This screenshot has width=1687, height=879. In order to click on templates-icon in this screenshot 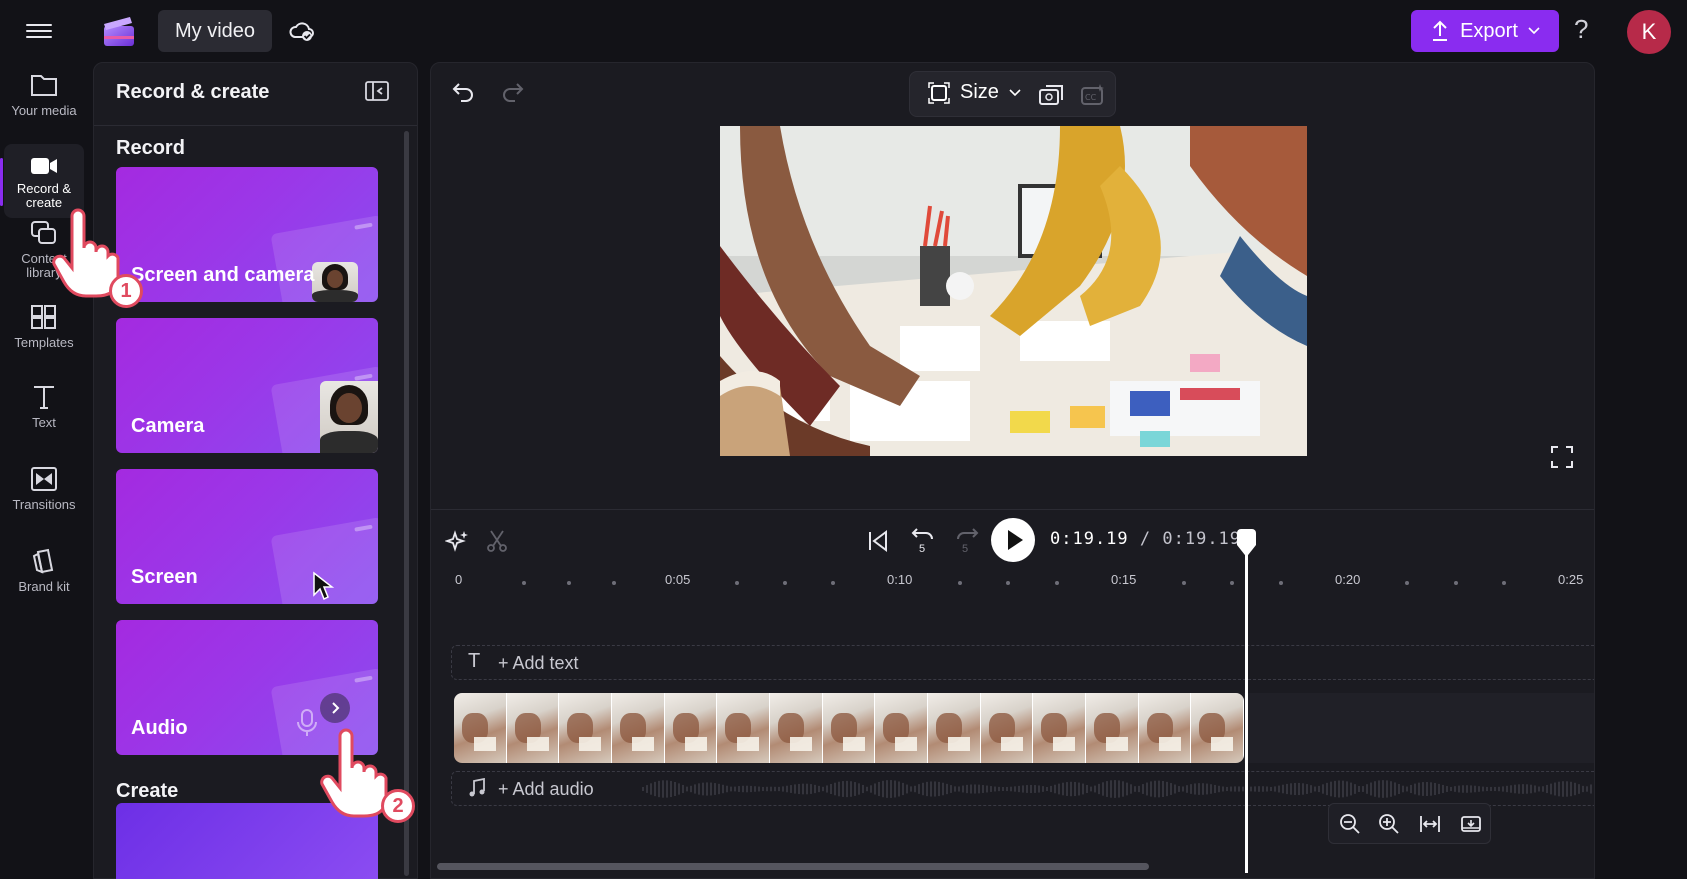, I will do `click(43, 317)`.